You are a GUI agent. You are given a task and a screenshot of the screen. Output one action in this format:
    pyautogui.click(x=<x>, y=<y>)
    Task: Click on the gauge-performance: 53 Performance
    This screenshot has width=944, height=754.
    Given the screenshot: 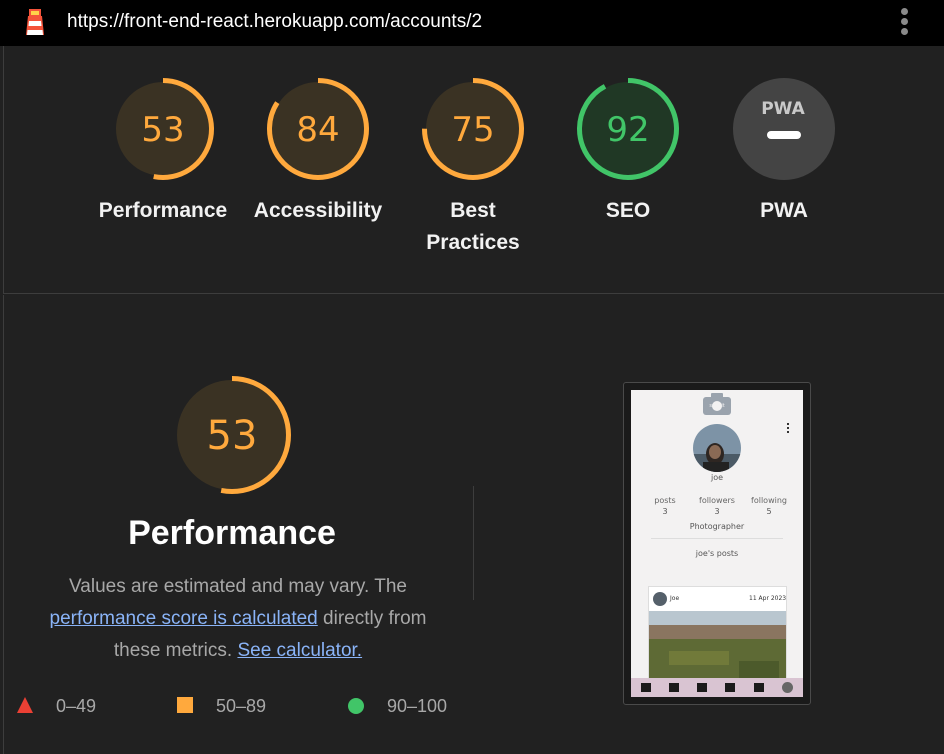 What is the action you would take?
    pyautogui.click(x=163, y=136)
    